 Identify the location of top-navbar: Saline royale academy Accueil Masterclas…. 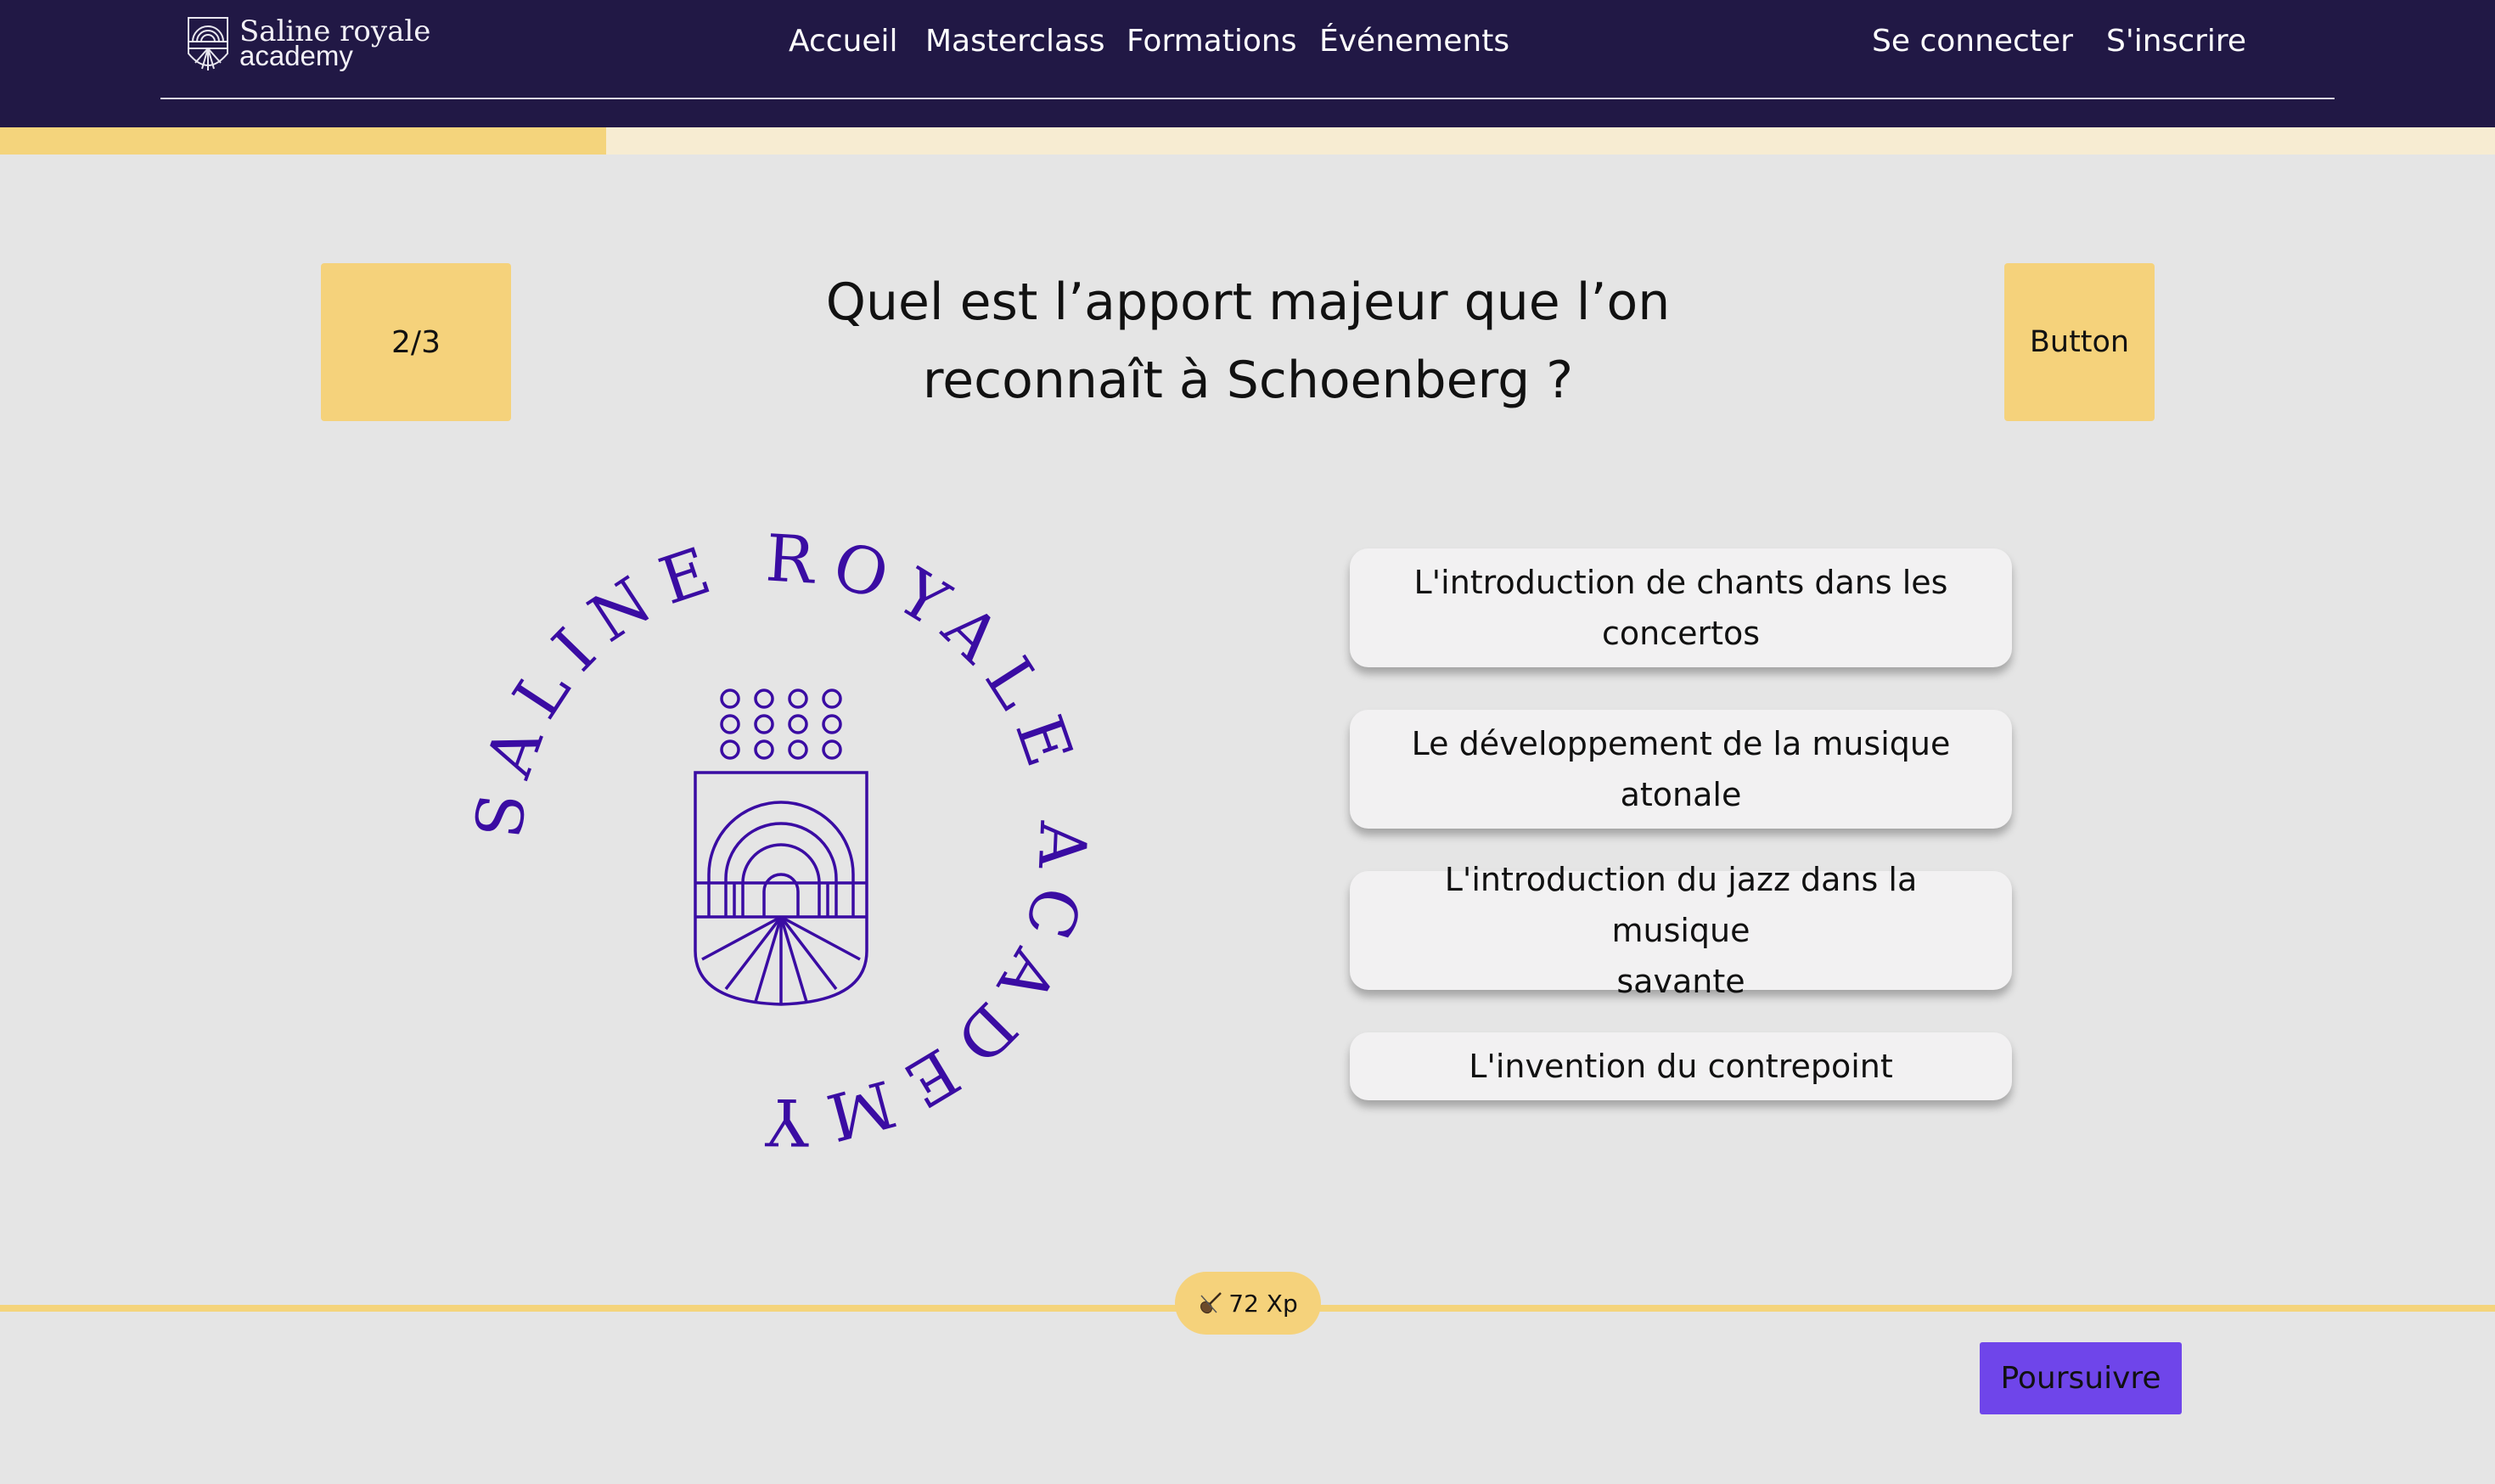
(1247, 63).